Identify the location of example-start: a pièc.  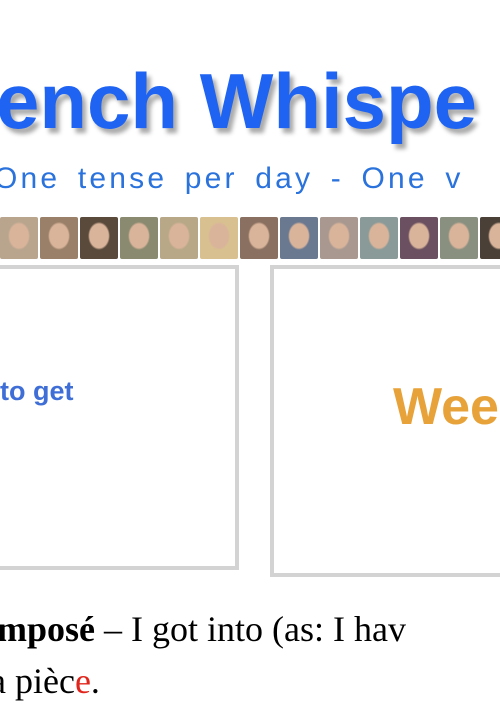
(37, 681).